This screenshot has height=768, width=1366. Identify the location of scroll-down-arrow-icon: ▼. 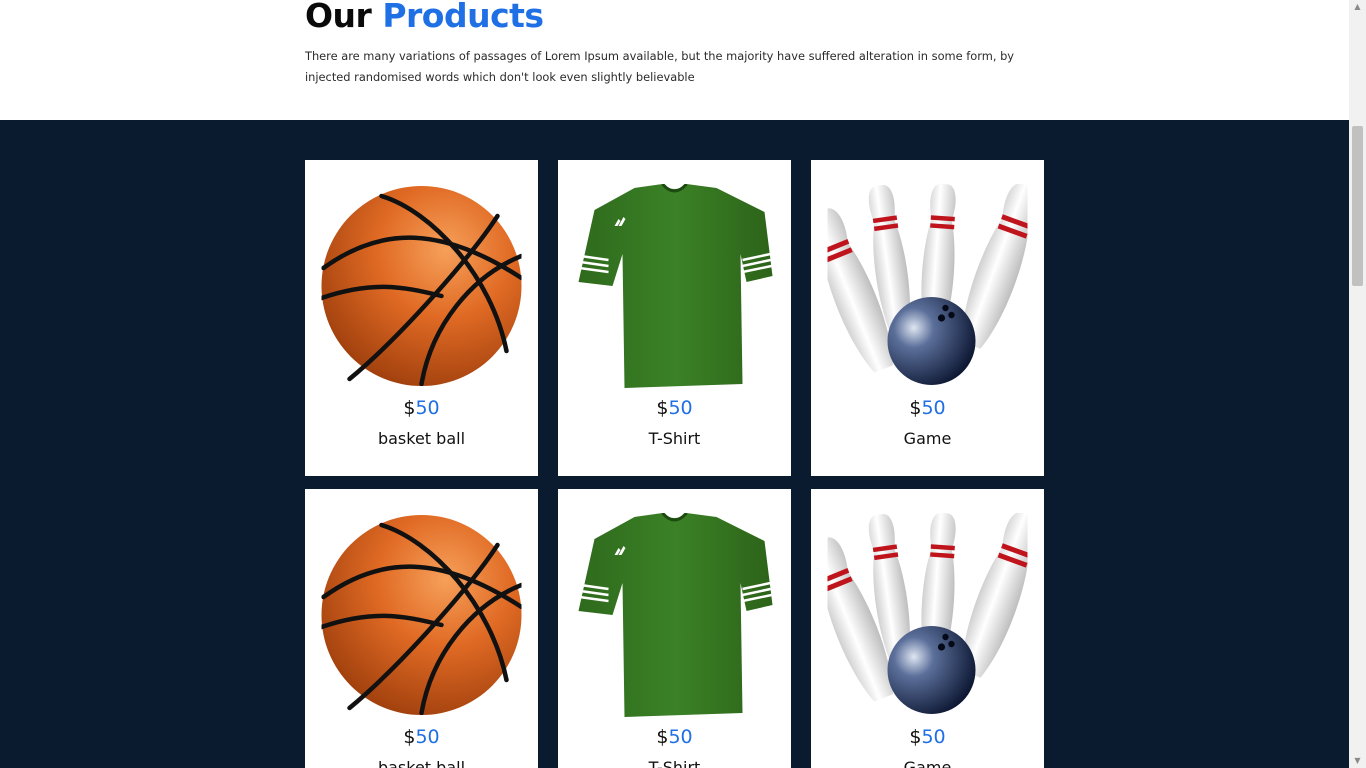
(1357, 761).